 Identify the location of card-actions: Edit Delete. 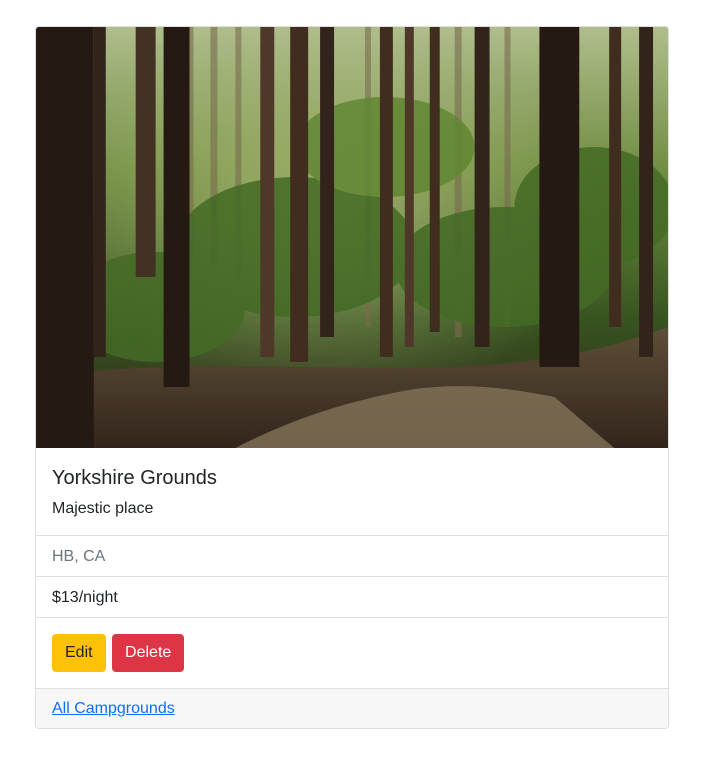
(352, 653).